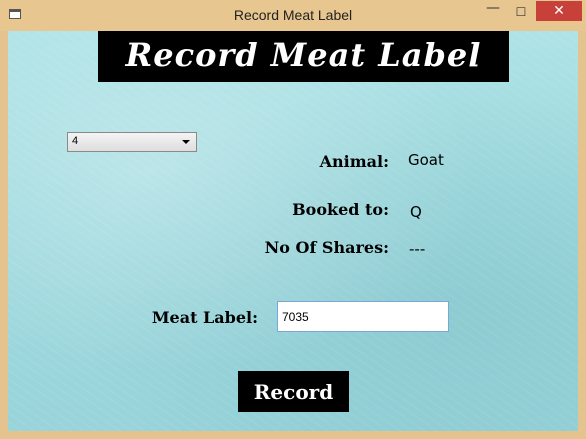 This screenshot has width=586, height=439. What do you see at coordinates (340, 209) in the screenshot?
I see `booked-to-label: Booked to:` at bounding box center [340, 209].